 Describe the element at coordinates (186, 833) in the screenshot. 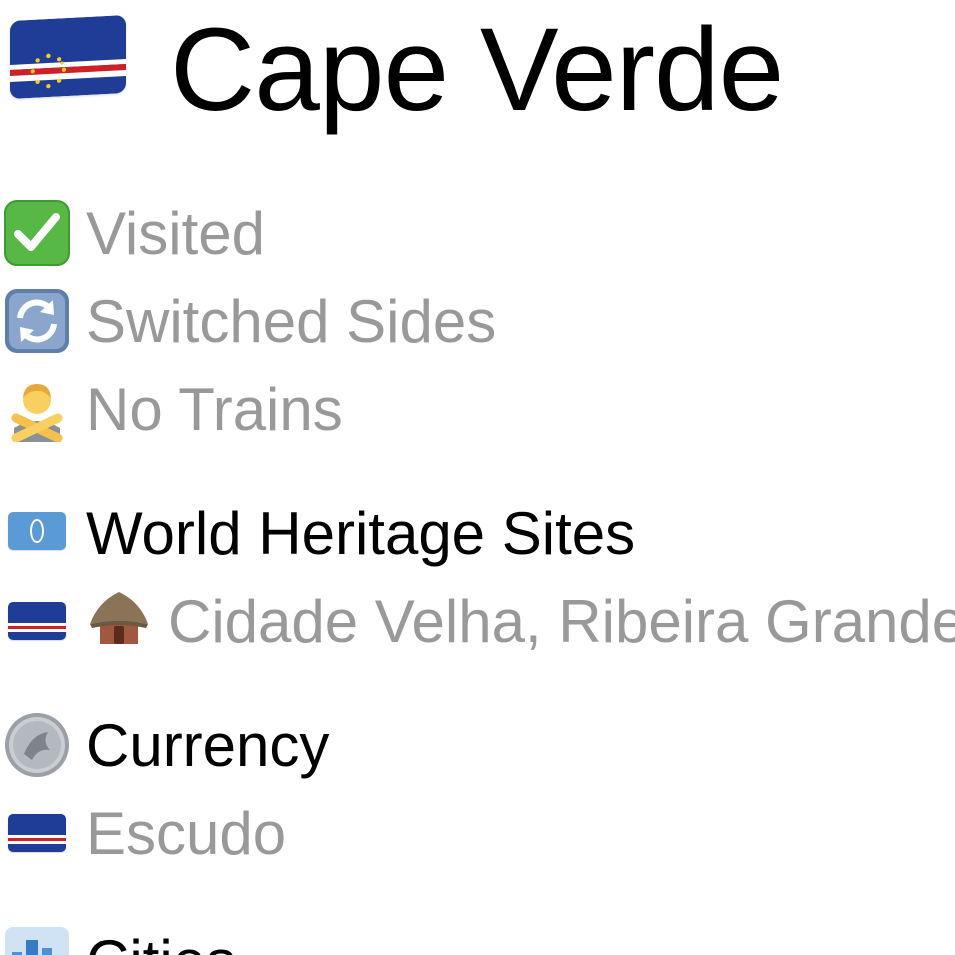

I see `currency-item-label: Escudo` at that location.